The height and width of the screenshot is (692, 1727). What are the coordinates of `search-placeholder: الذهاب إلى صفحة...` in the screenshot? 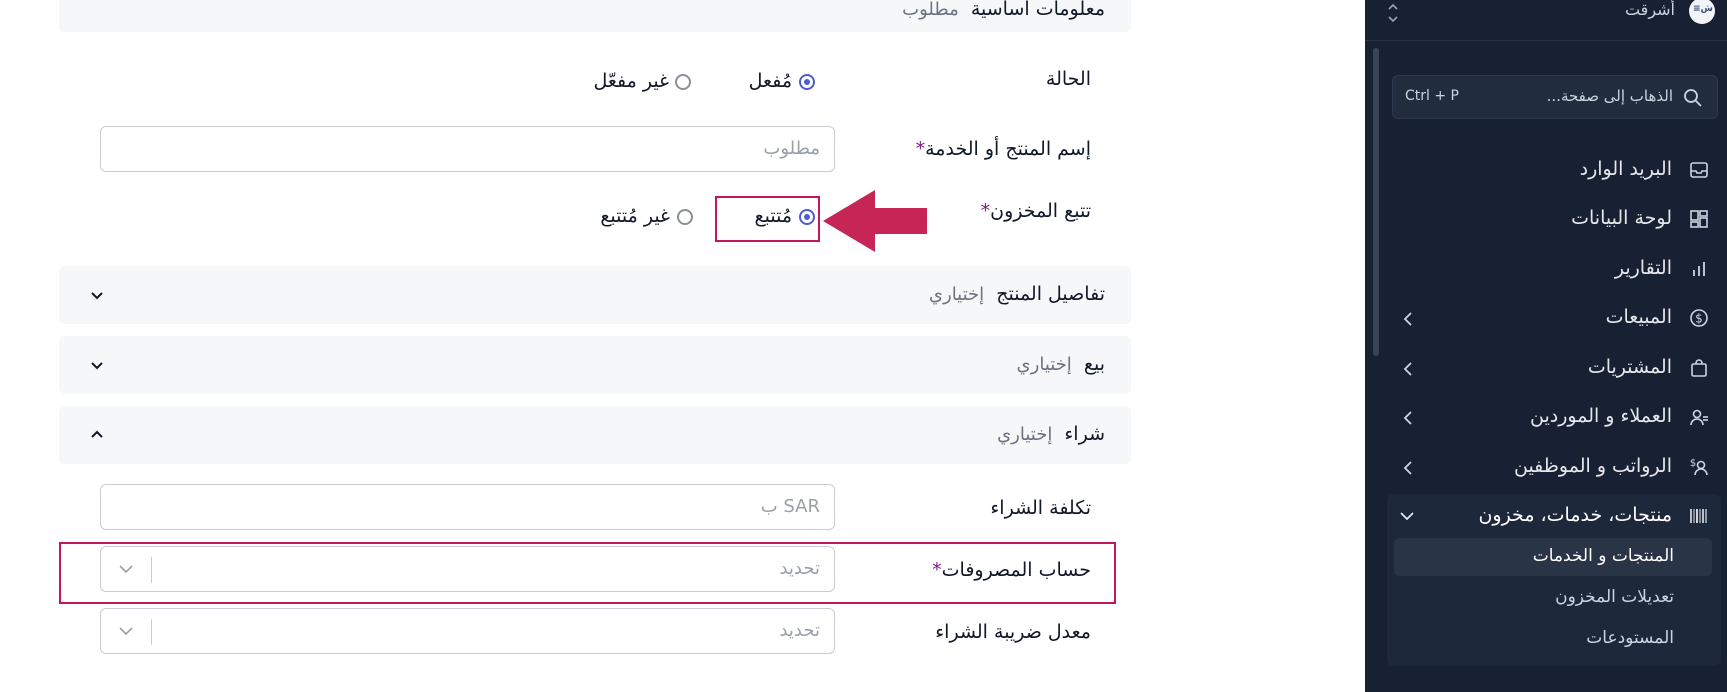 It's located at (1609, 96).